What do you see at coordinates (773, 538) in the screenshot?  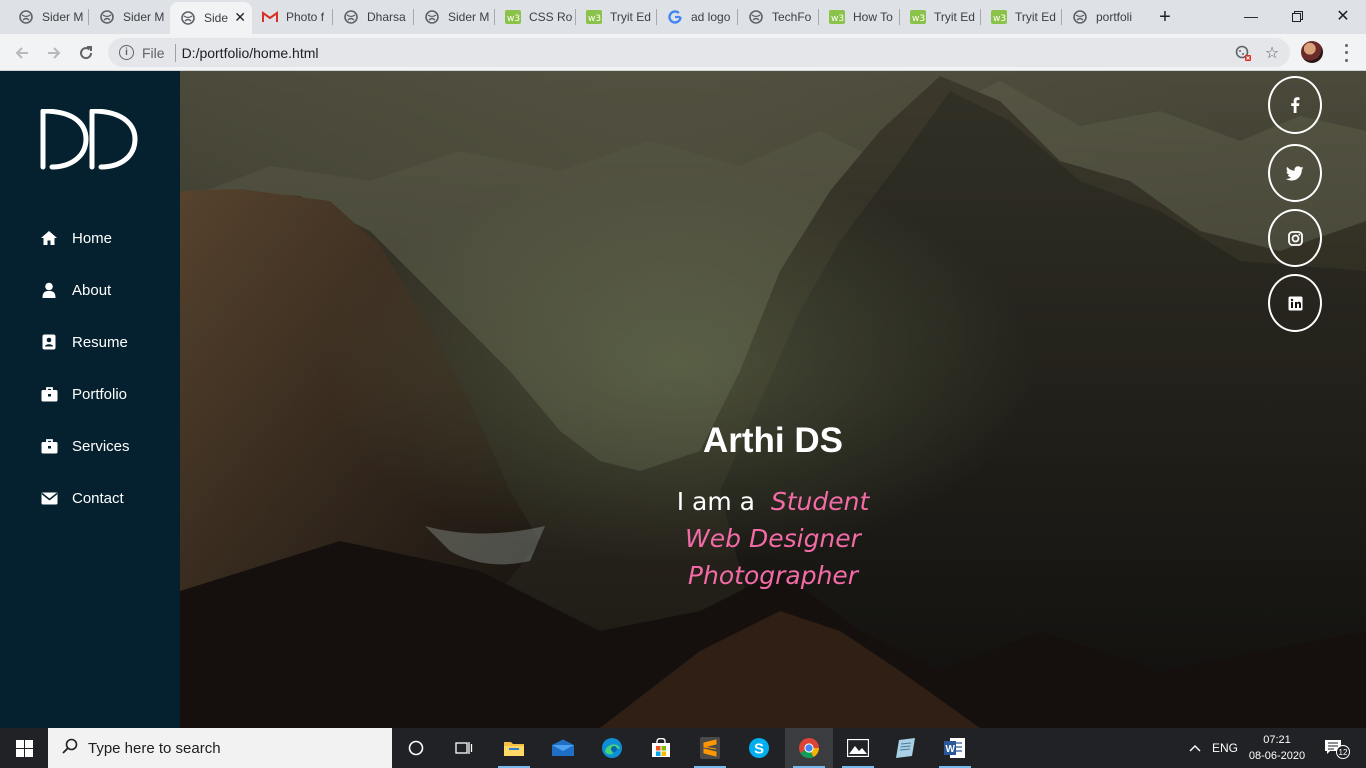 I see `hero-tagline: I am a Student Web Designer Photographer` at bounding box center [773, 538].